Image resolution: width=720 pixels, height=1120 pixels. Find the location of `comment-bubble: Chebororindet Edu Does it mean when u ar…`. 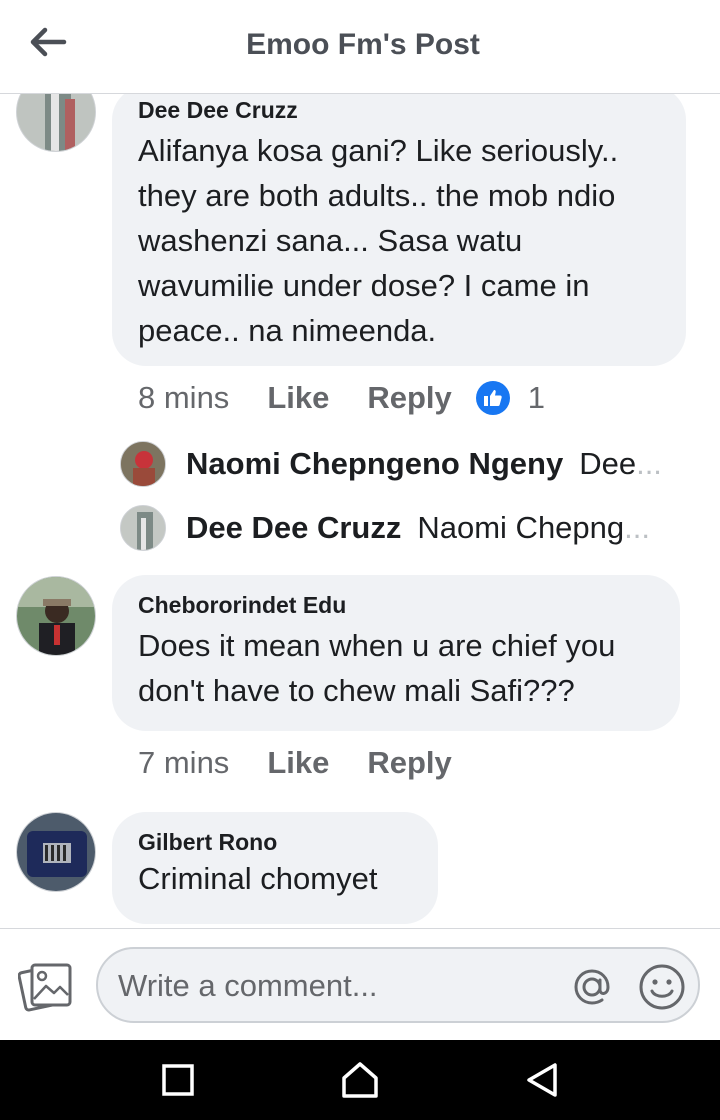

comment-bubble: Chebororindet Edu Does it mean when u ar… is located at coordinates (396, 653).